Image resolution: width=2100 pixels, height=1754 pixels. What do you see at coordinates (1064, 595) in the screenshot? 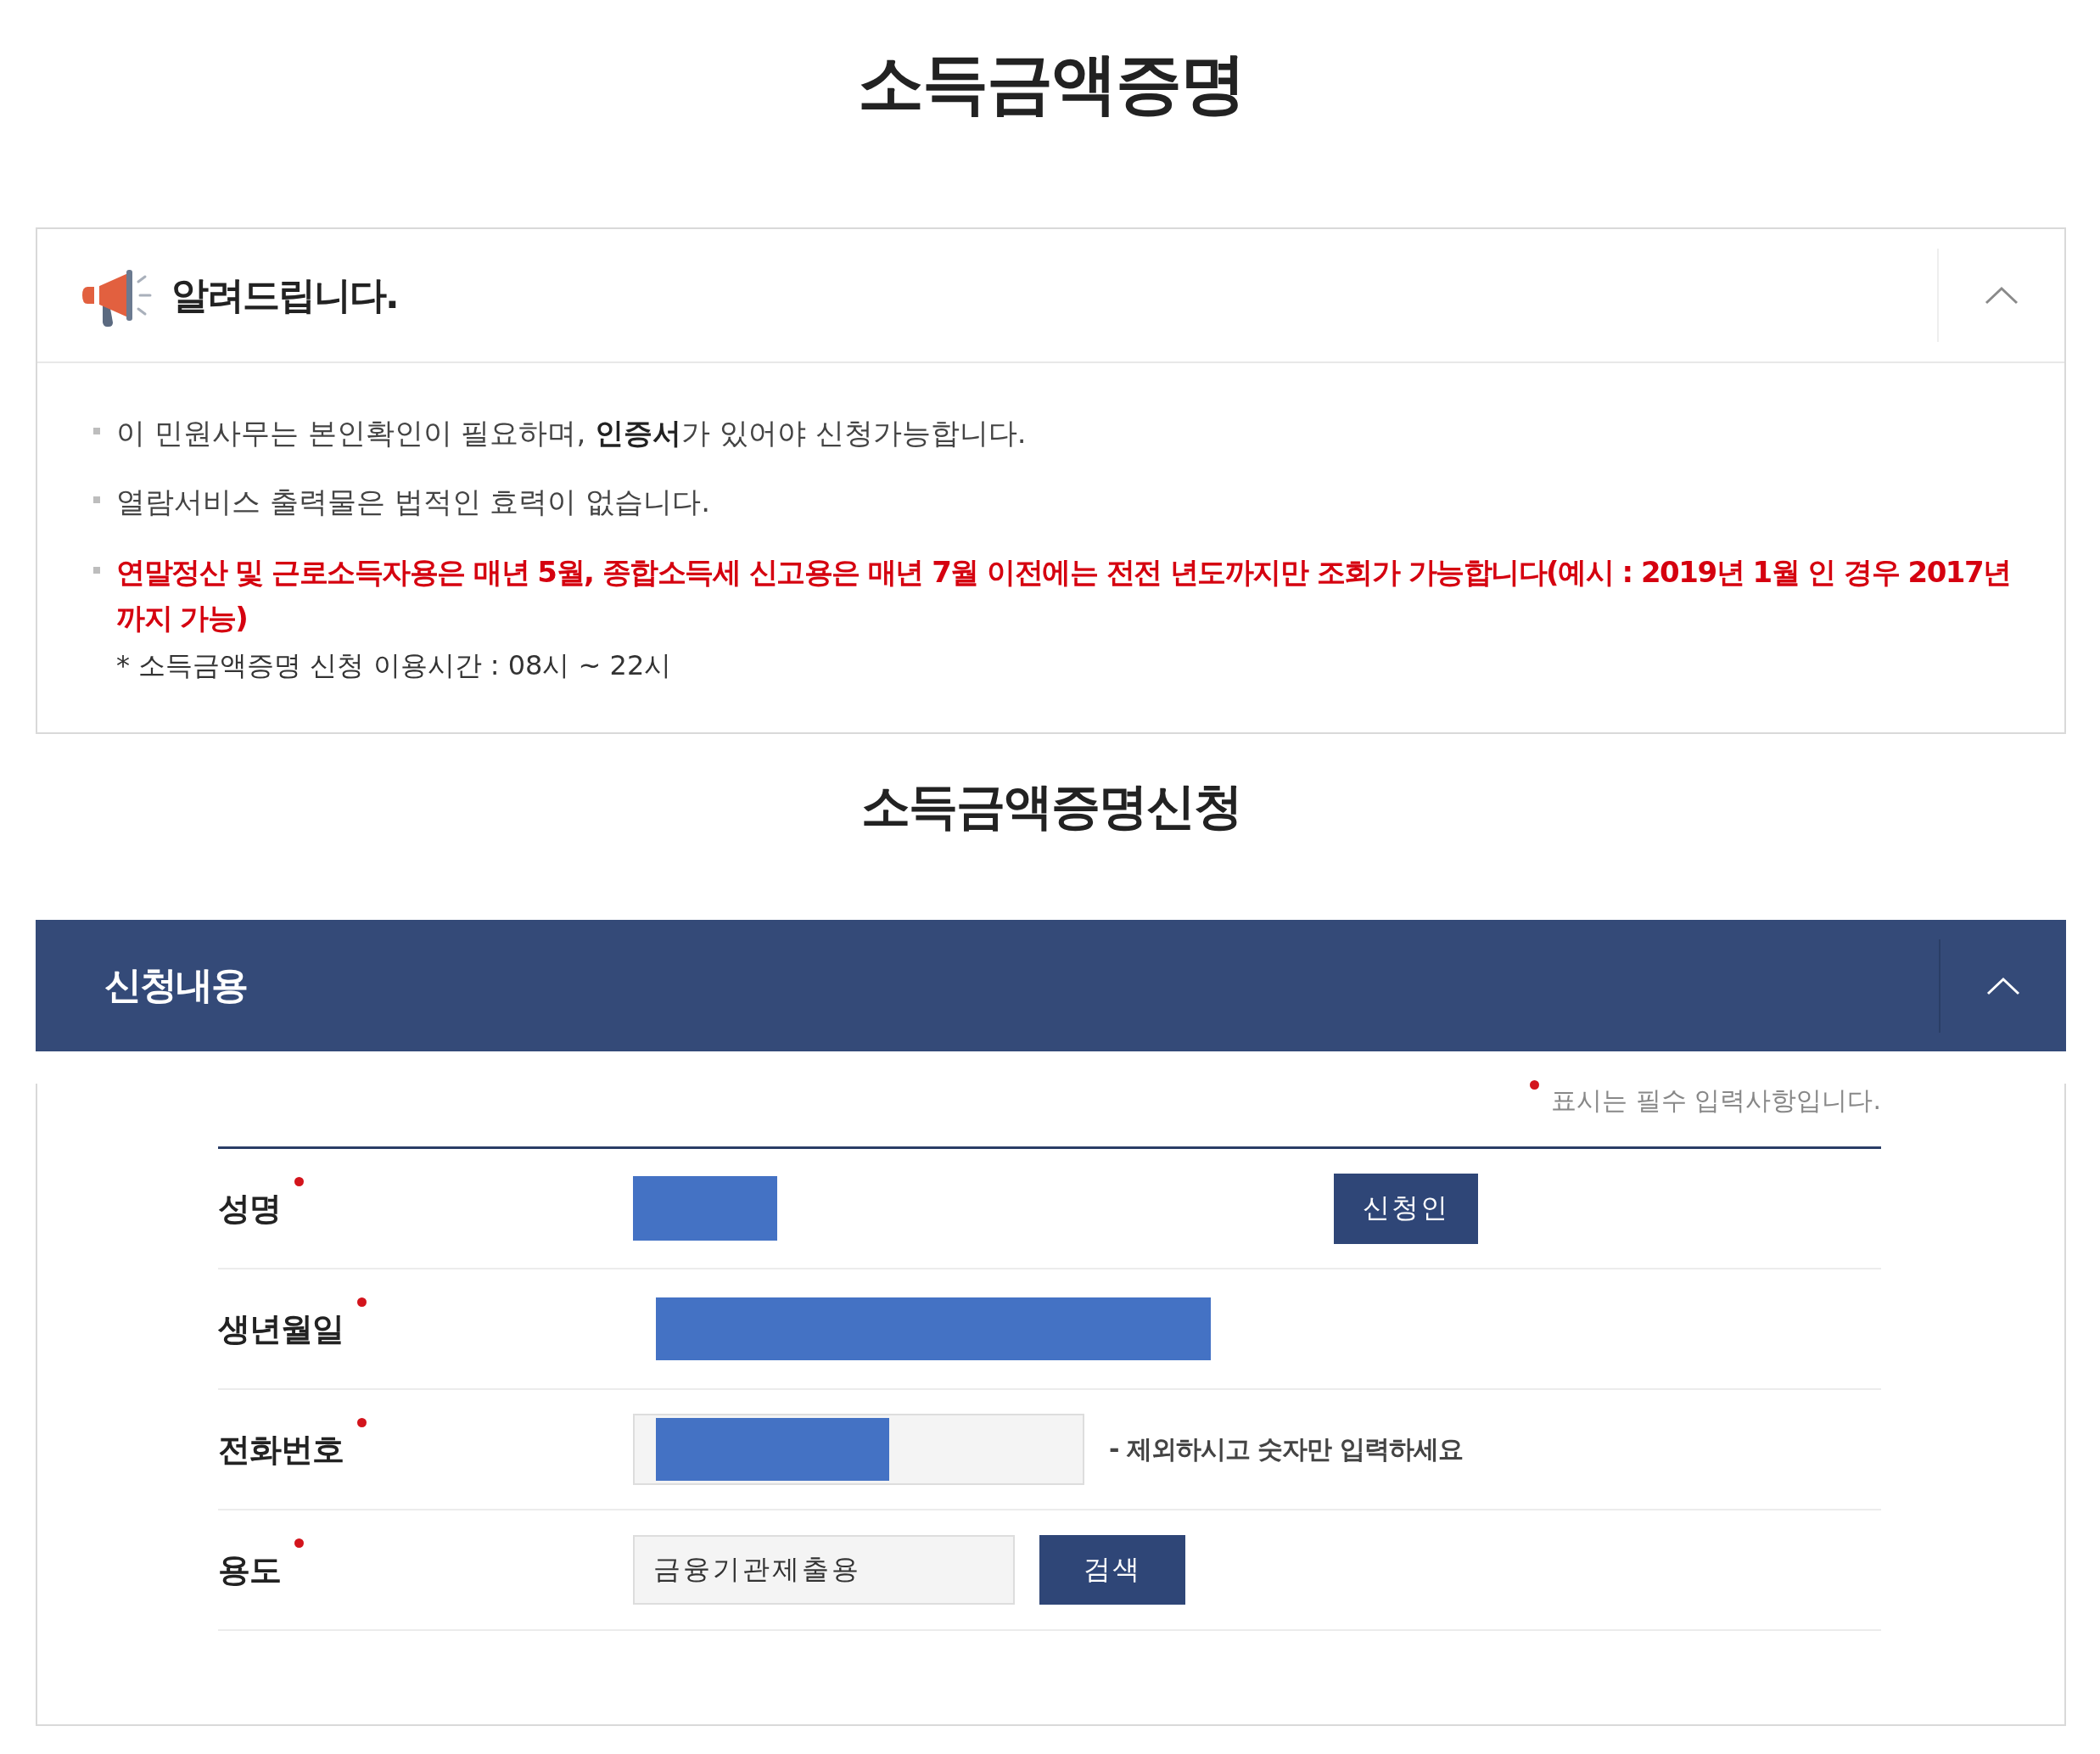
I see `warning-text: 연말정산 및 근로소득자용은 매년 5월, 종합소득세 신고용은 매년 7월 이전에는 전전 년도까지만 조회가 가능합니다(예시 : 2019년 1월 인 경우 2017년까지 가능)` at bounding box center [1064, 595].